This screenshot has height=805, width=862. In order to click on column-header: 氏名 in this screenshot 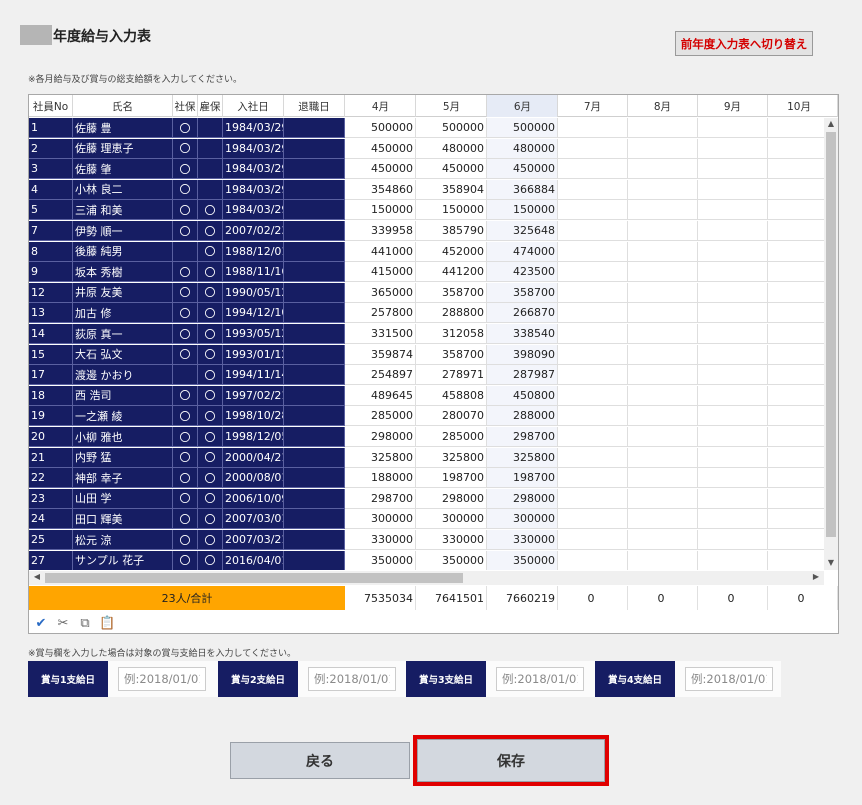, I will do `click(123, 106)`.